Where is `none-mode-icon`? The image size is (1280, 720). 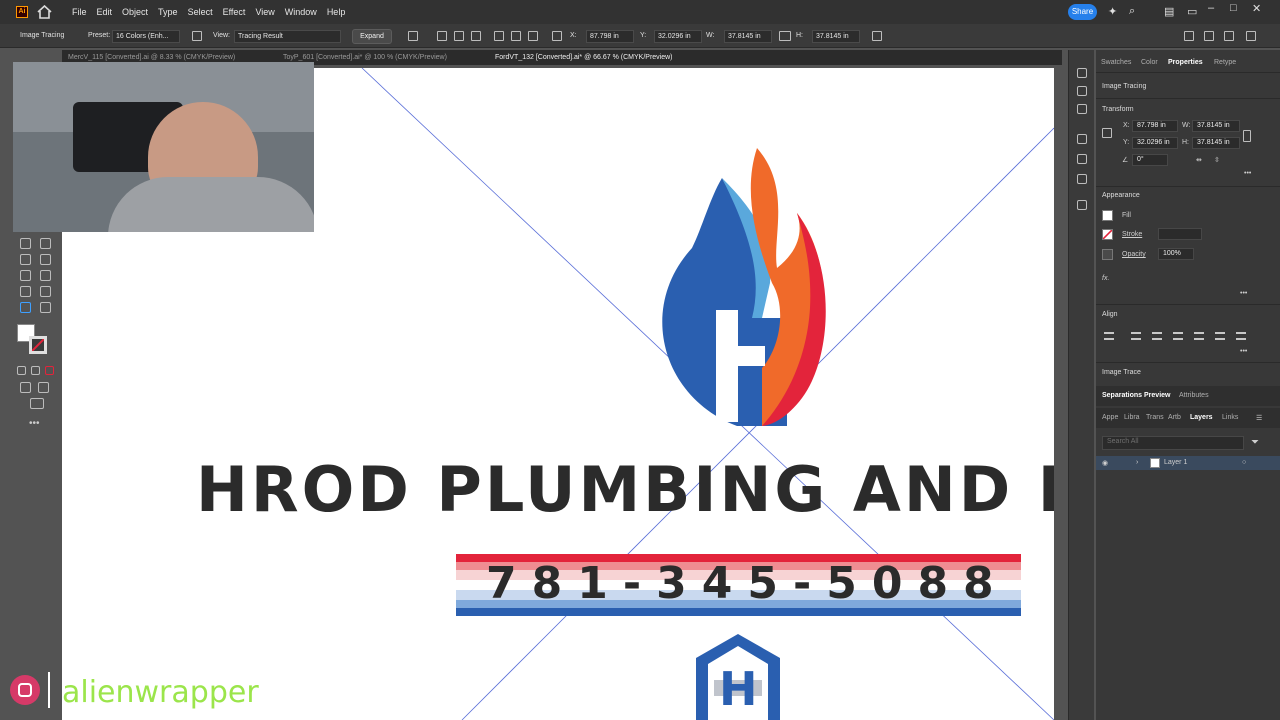 none-mode-icon is located at coordinates (49, 370).